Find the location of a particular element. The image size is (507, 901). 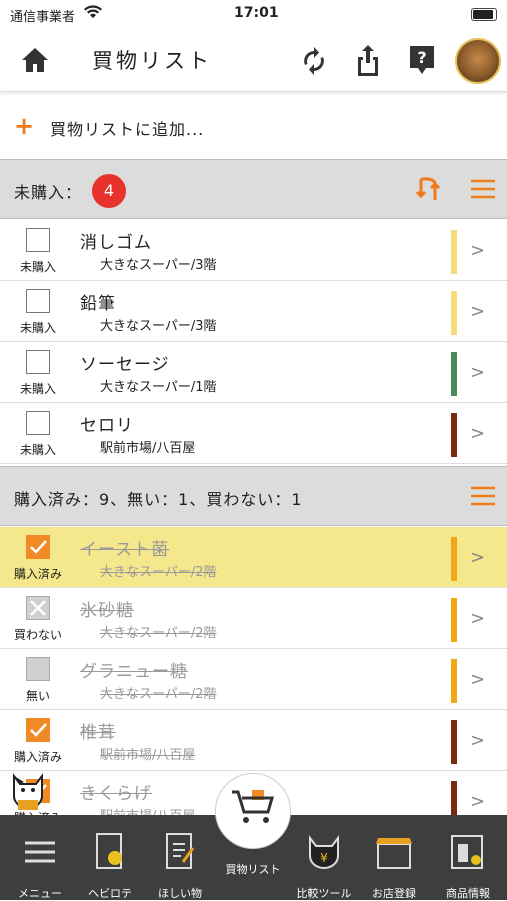

help-icon: ? is located at coordinates (422, 60).